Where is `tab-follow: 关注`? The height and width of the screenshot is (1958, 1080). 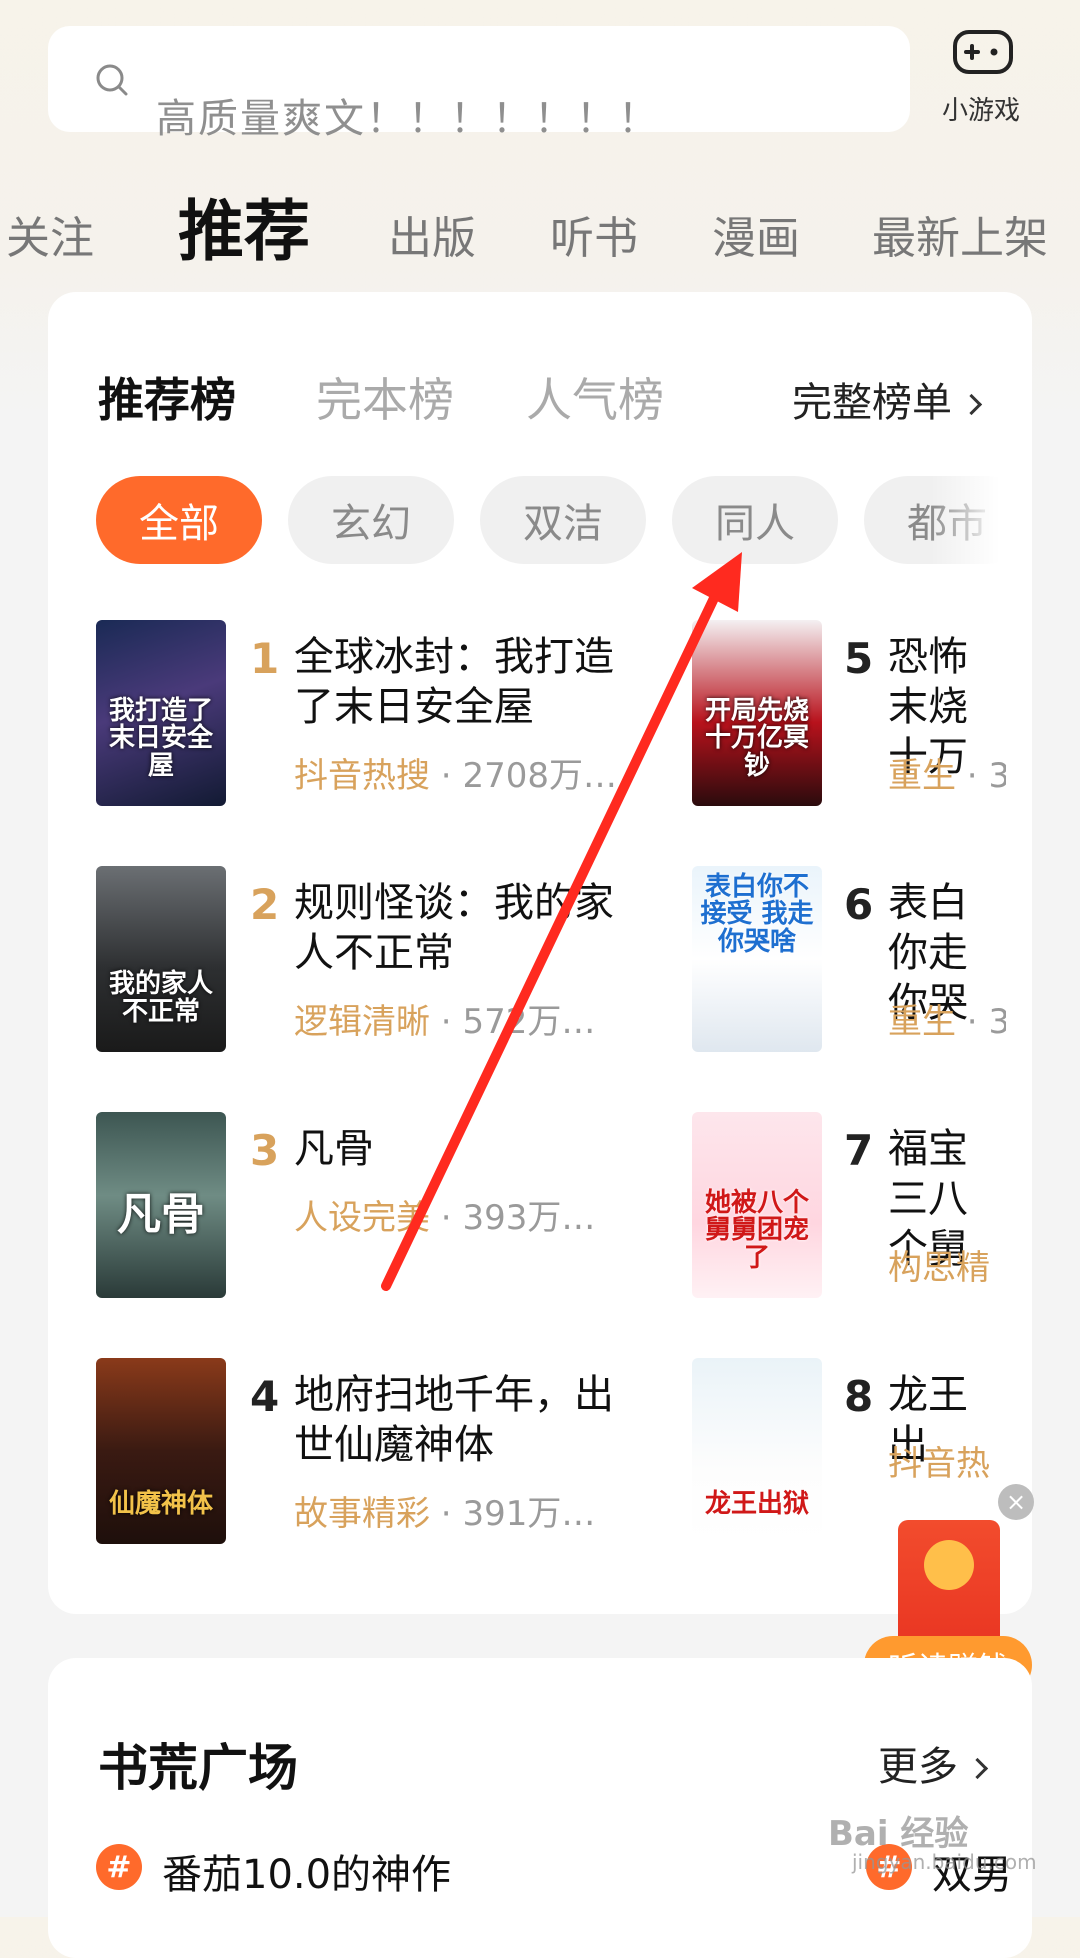 tab-follow: 关注 is located at coordinates (50, 234).